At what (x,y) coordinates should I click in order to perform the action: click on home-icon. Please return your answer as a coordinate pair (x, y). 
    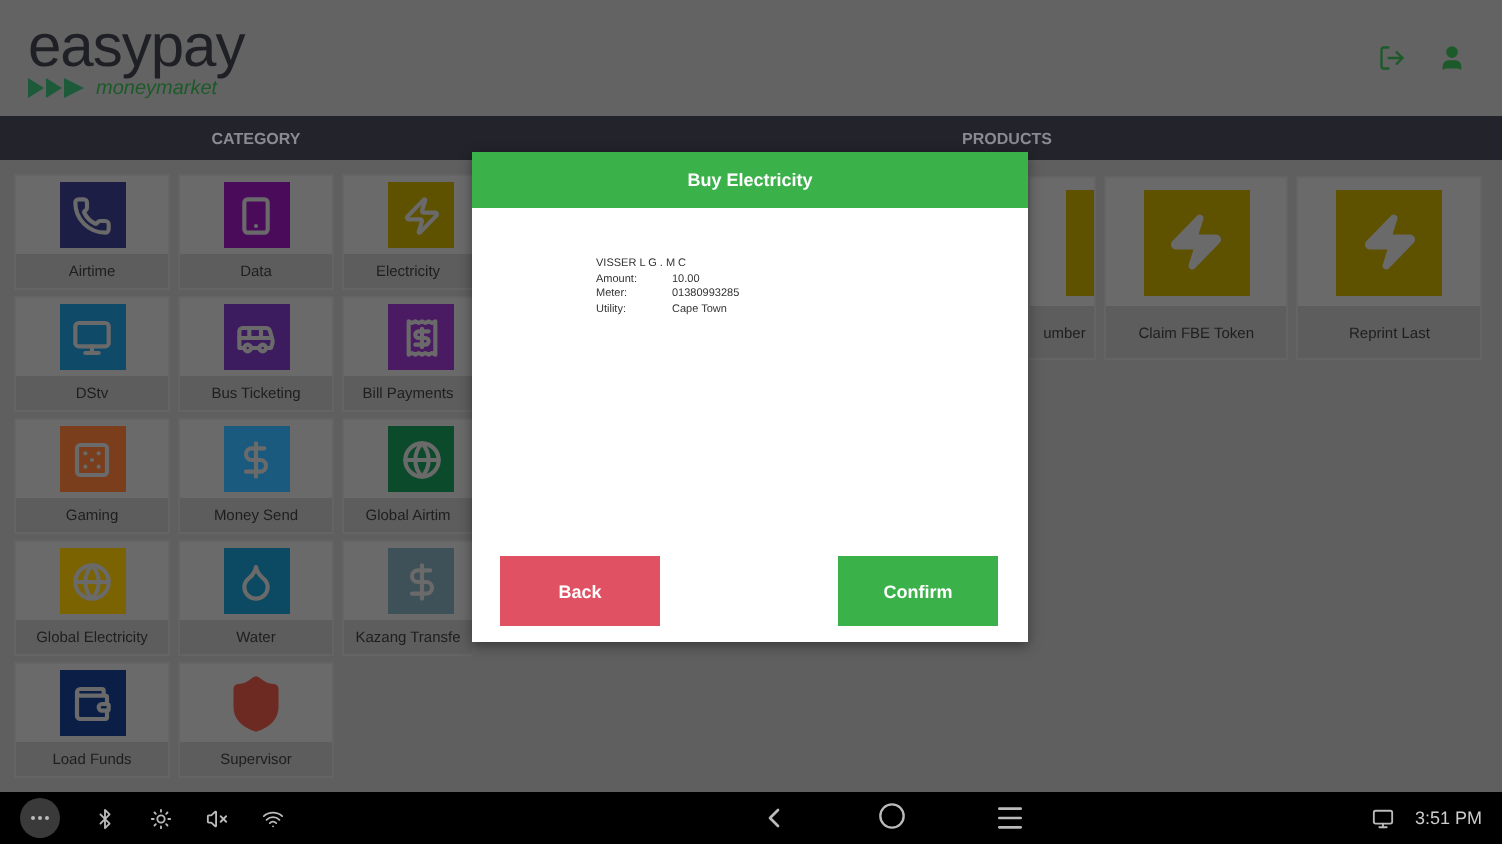
    Looking at the image, I should click on (891, 816).